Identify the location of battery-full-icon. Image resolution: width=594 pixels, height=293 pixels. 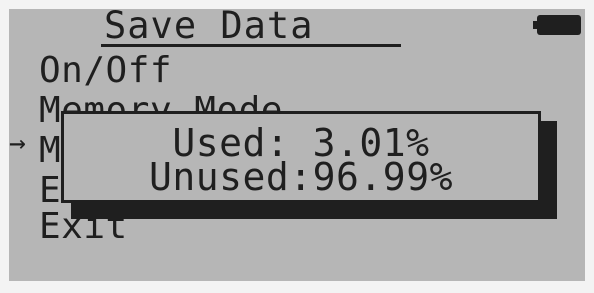
(557, 25).